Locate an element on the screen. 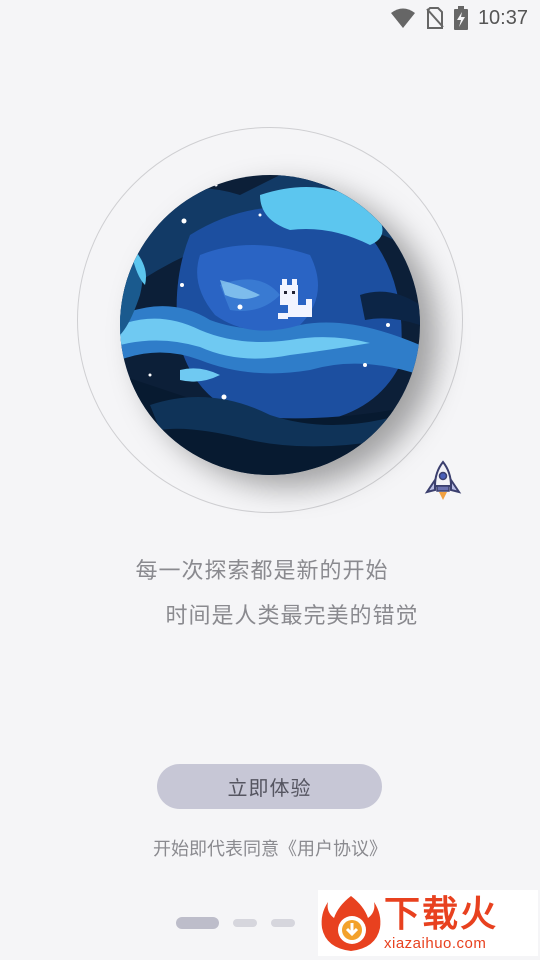 The height and width of the screenshot is (960, 540). status-bar: 10:37 is located at coordinates (270, 18).